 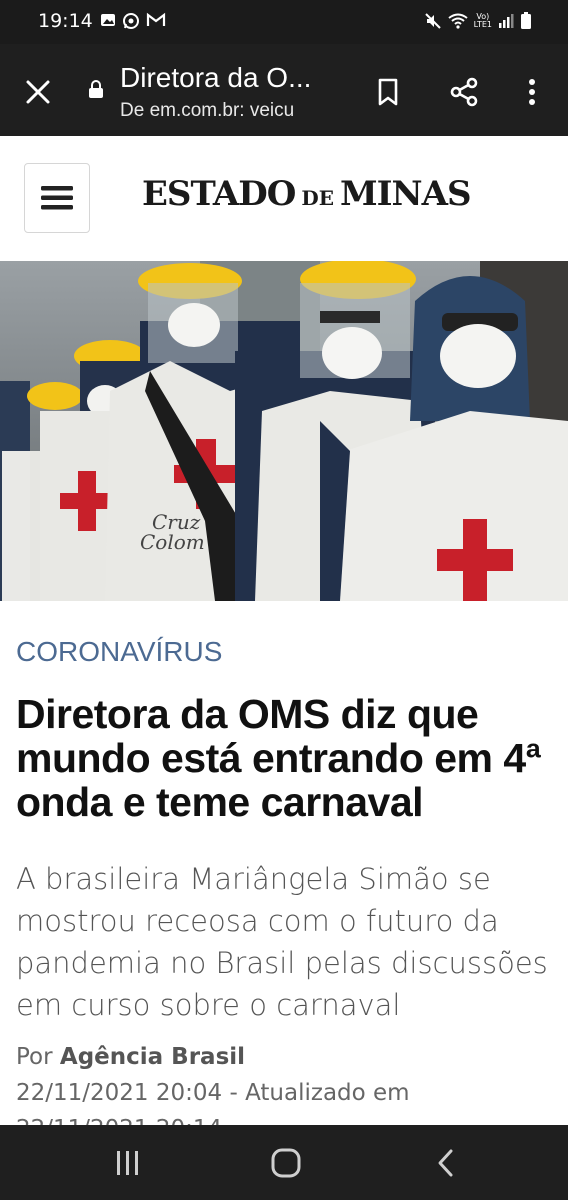 I want to click on gmail-icon, so click(x=156, y=19).